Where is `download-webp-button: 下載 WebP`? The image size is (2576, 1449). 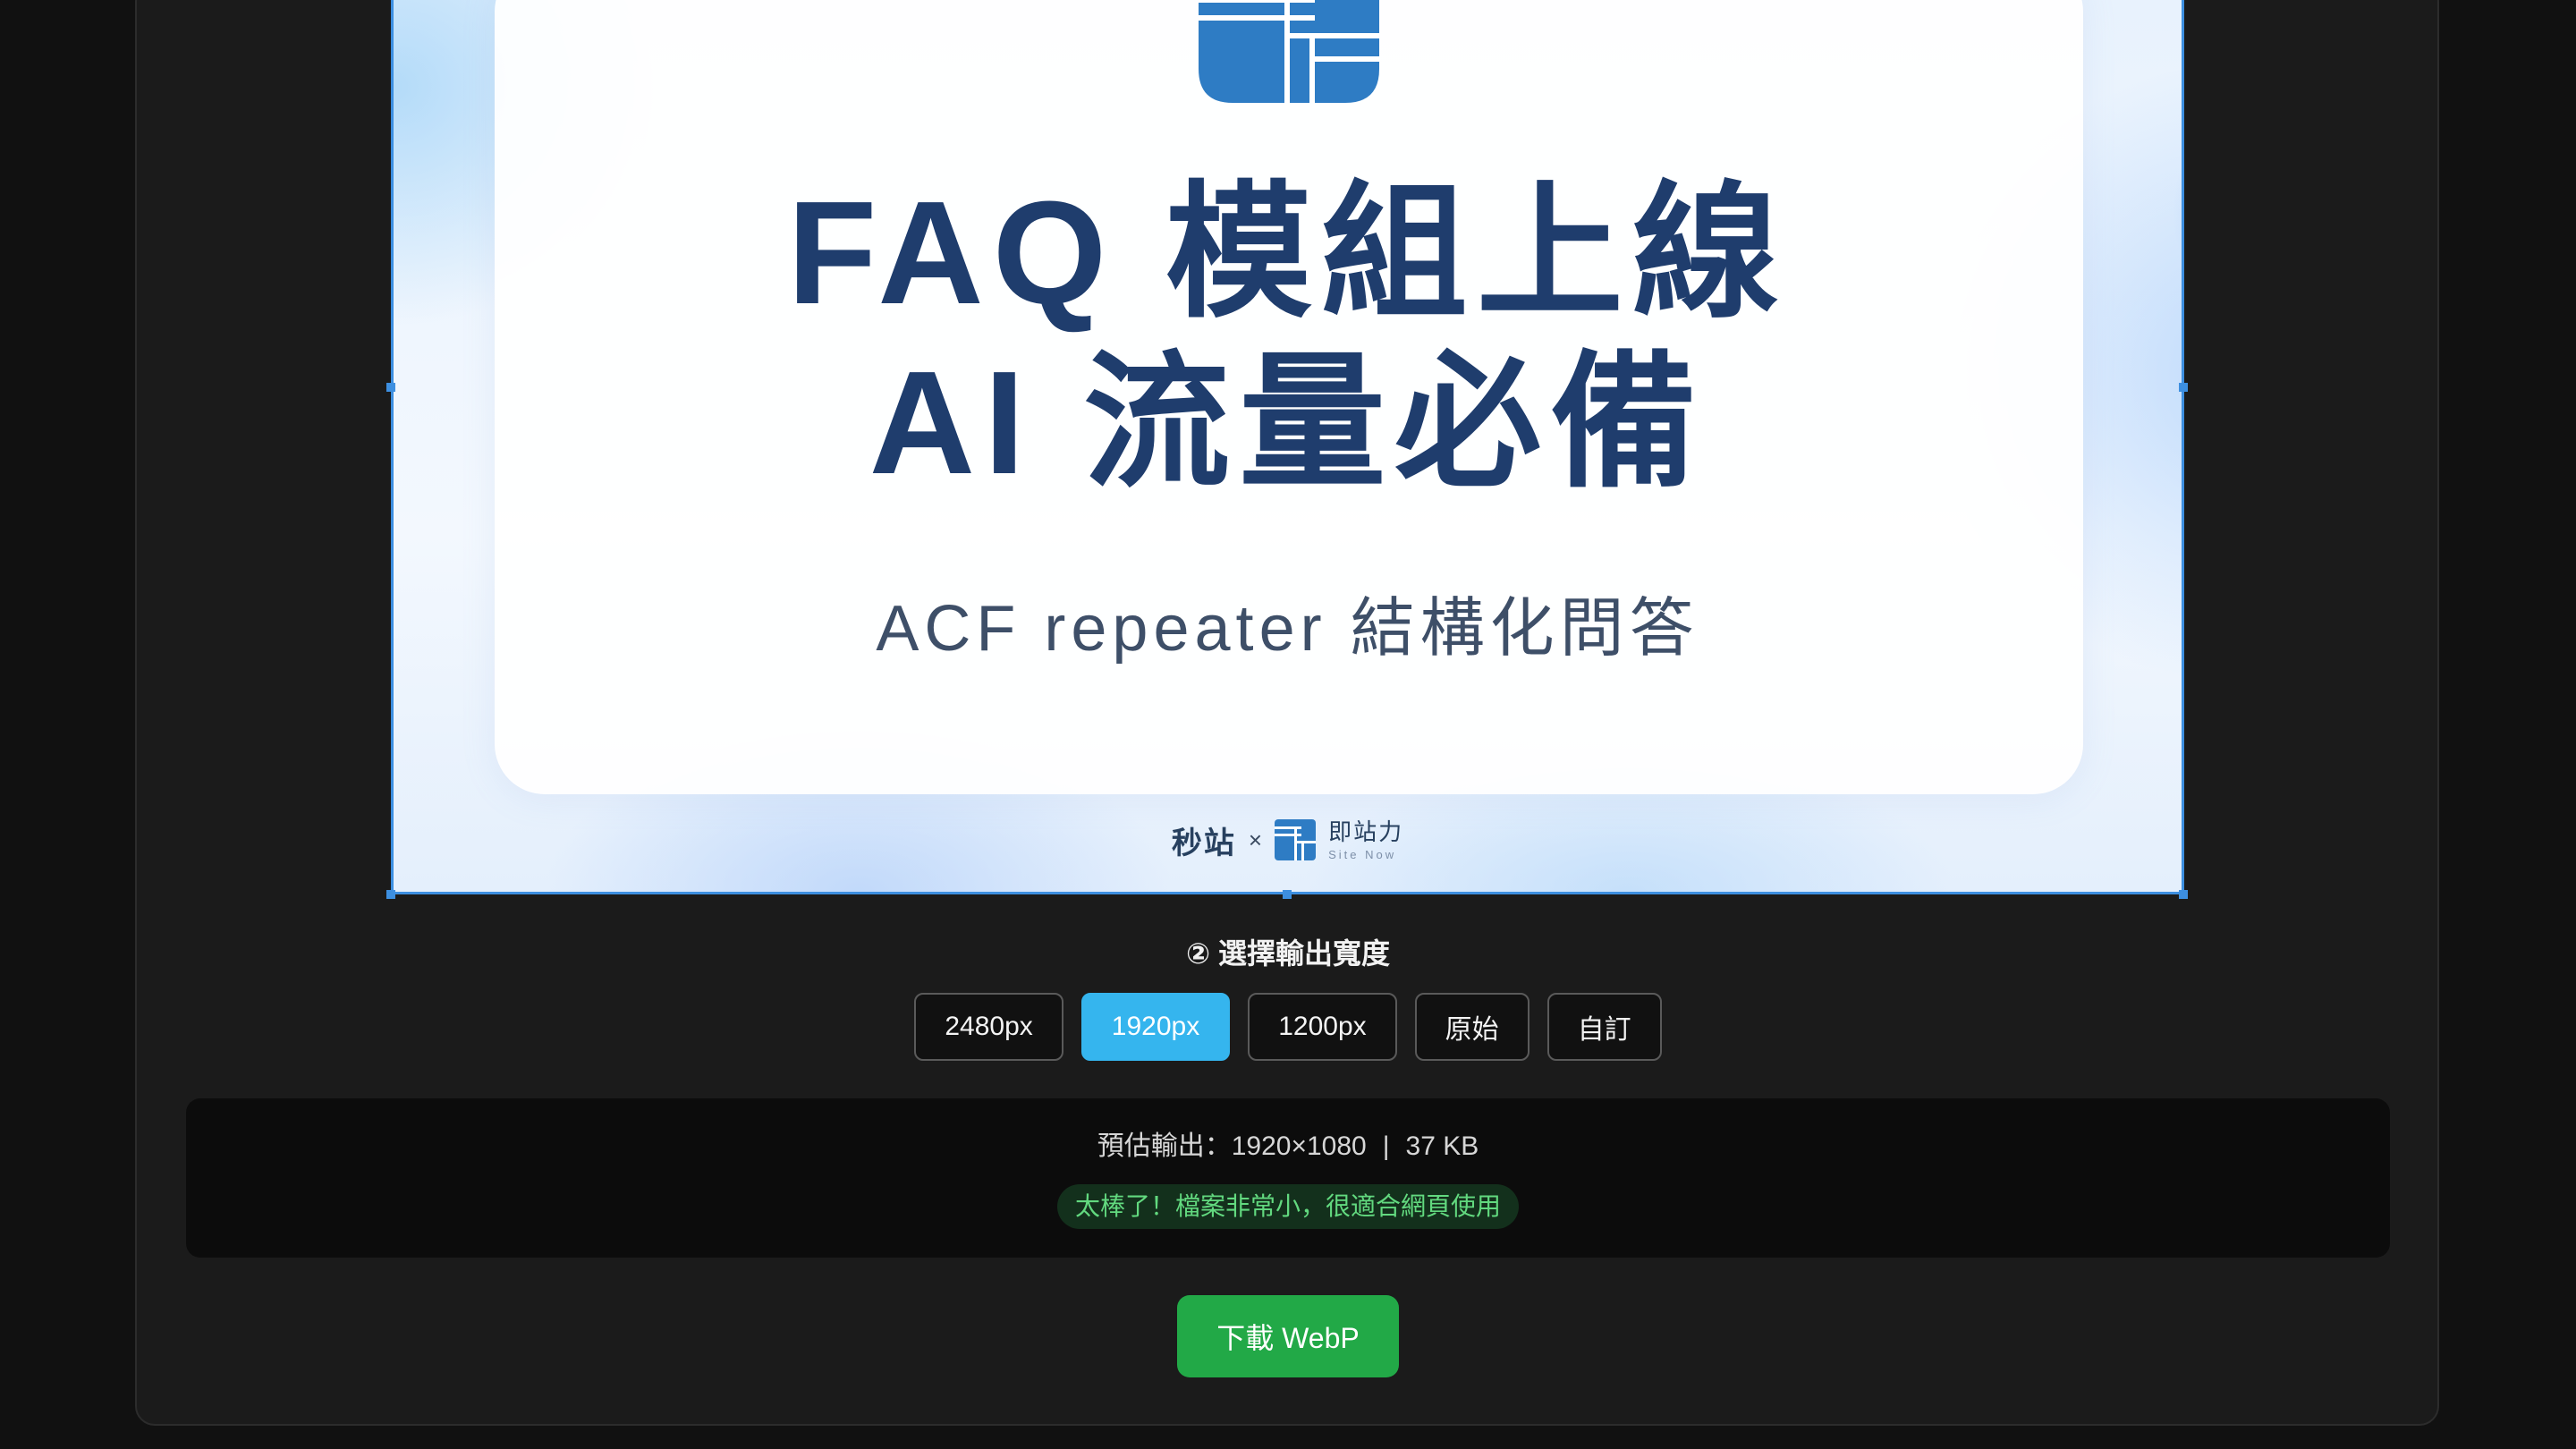
download-webp-button: 下載 WebP is located at coordinates (1288, 1336).